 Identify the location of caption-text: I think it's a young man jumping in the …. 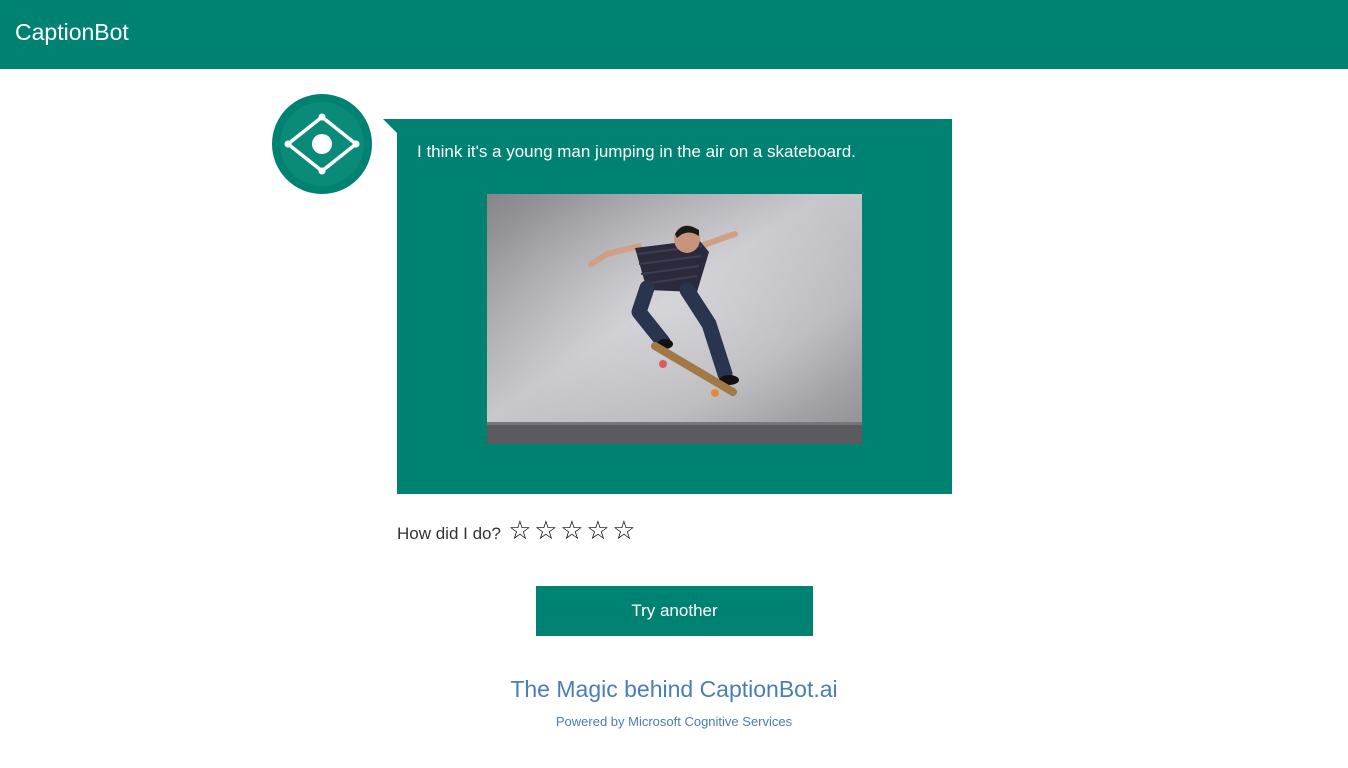
(636, 151).